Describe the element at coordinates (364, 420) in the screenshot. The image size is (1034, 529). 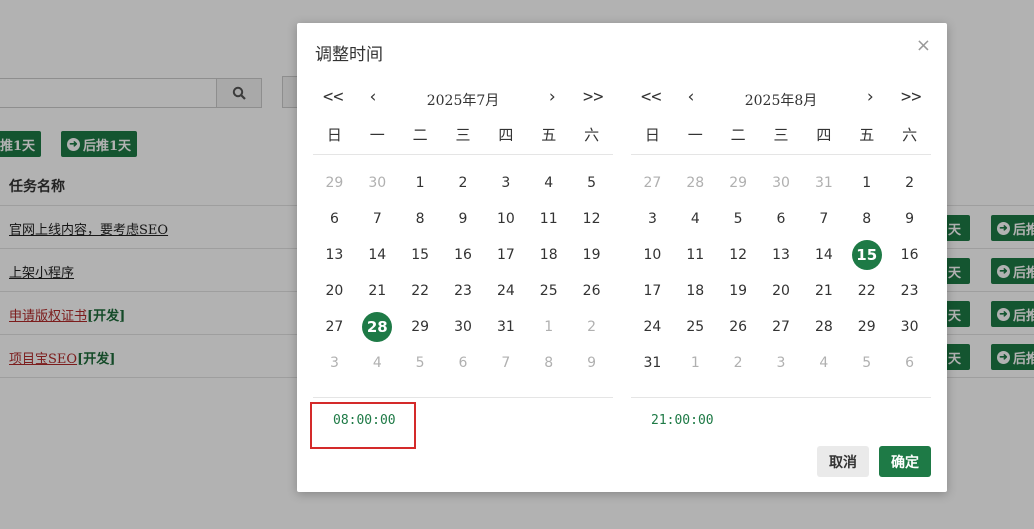
I see `start-time-field: 08:00:00` at that location.